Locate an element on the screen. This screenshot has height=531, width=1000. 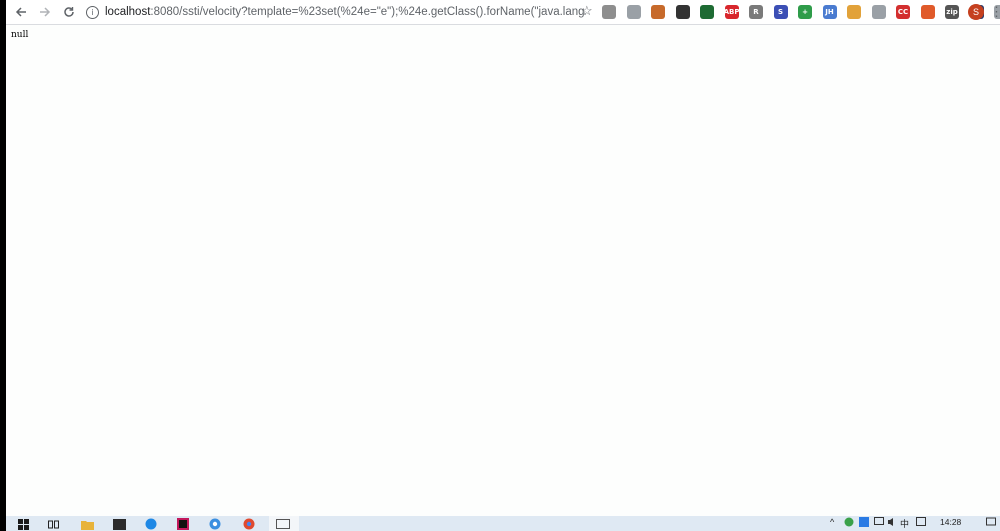
tray-network-icon is located at coordinates (879, 523).